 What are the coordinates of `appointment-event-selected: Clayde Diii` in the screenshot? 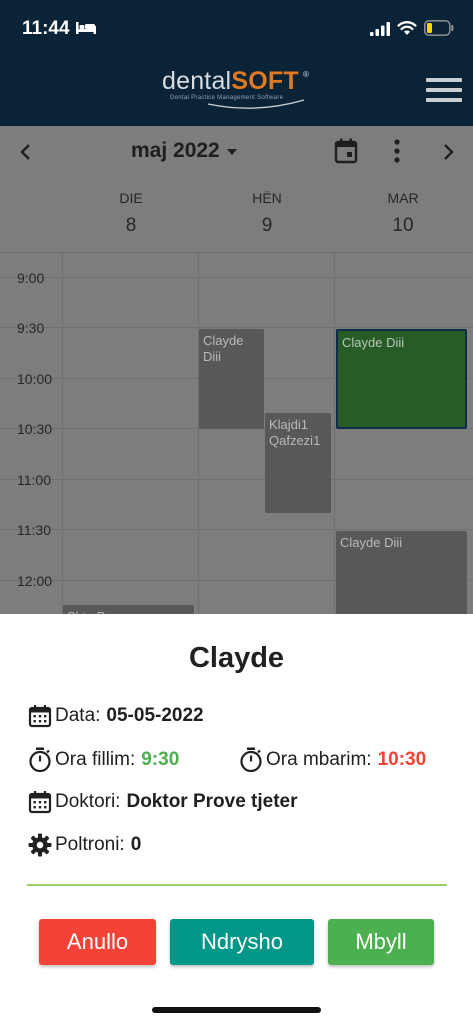 It's located at (401, 379).